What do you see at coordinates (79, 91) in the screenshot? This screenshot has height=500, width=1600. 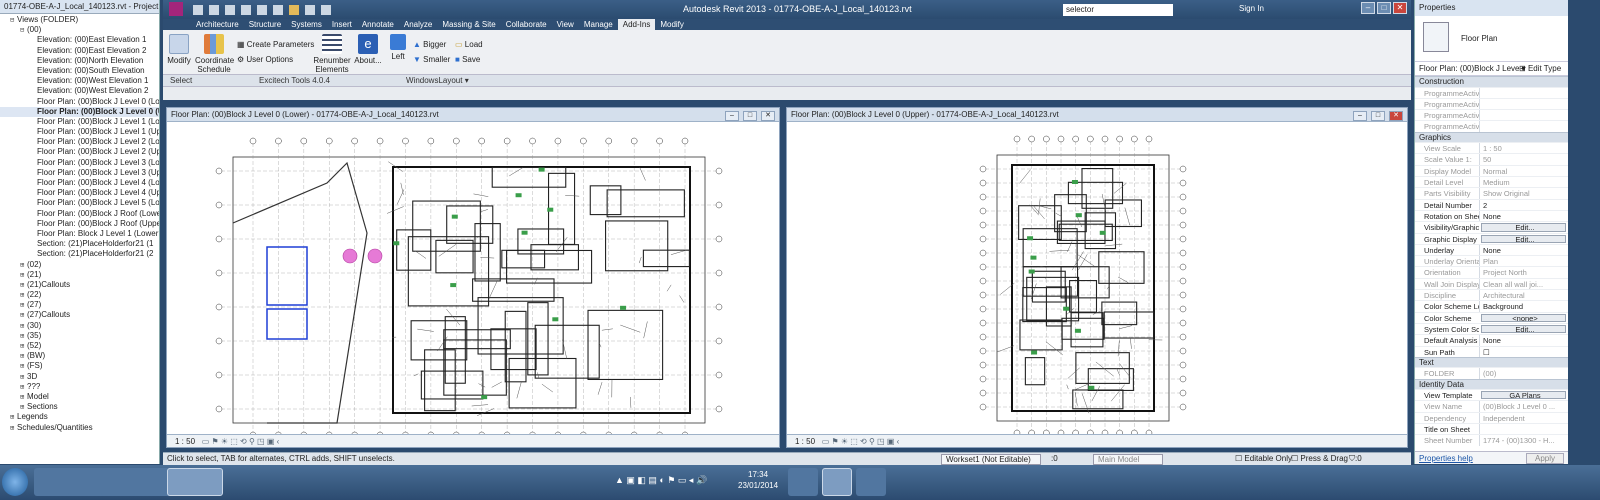 I see `tree-item: Elevation: (00)West Elevation 2` at bounding box center [79, 91].